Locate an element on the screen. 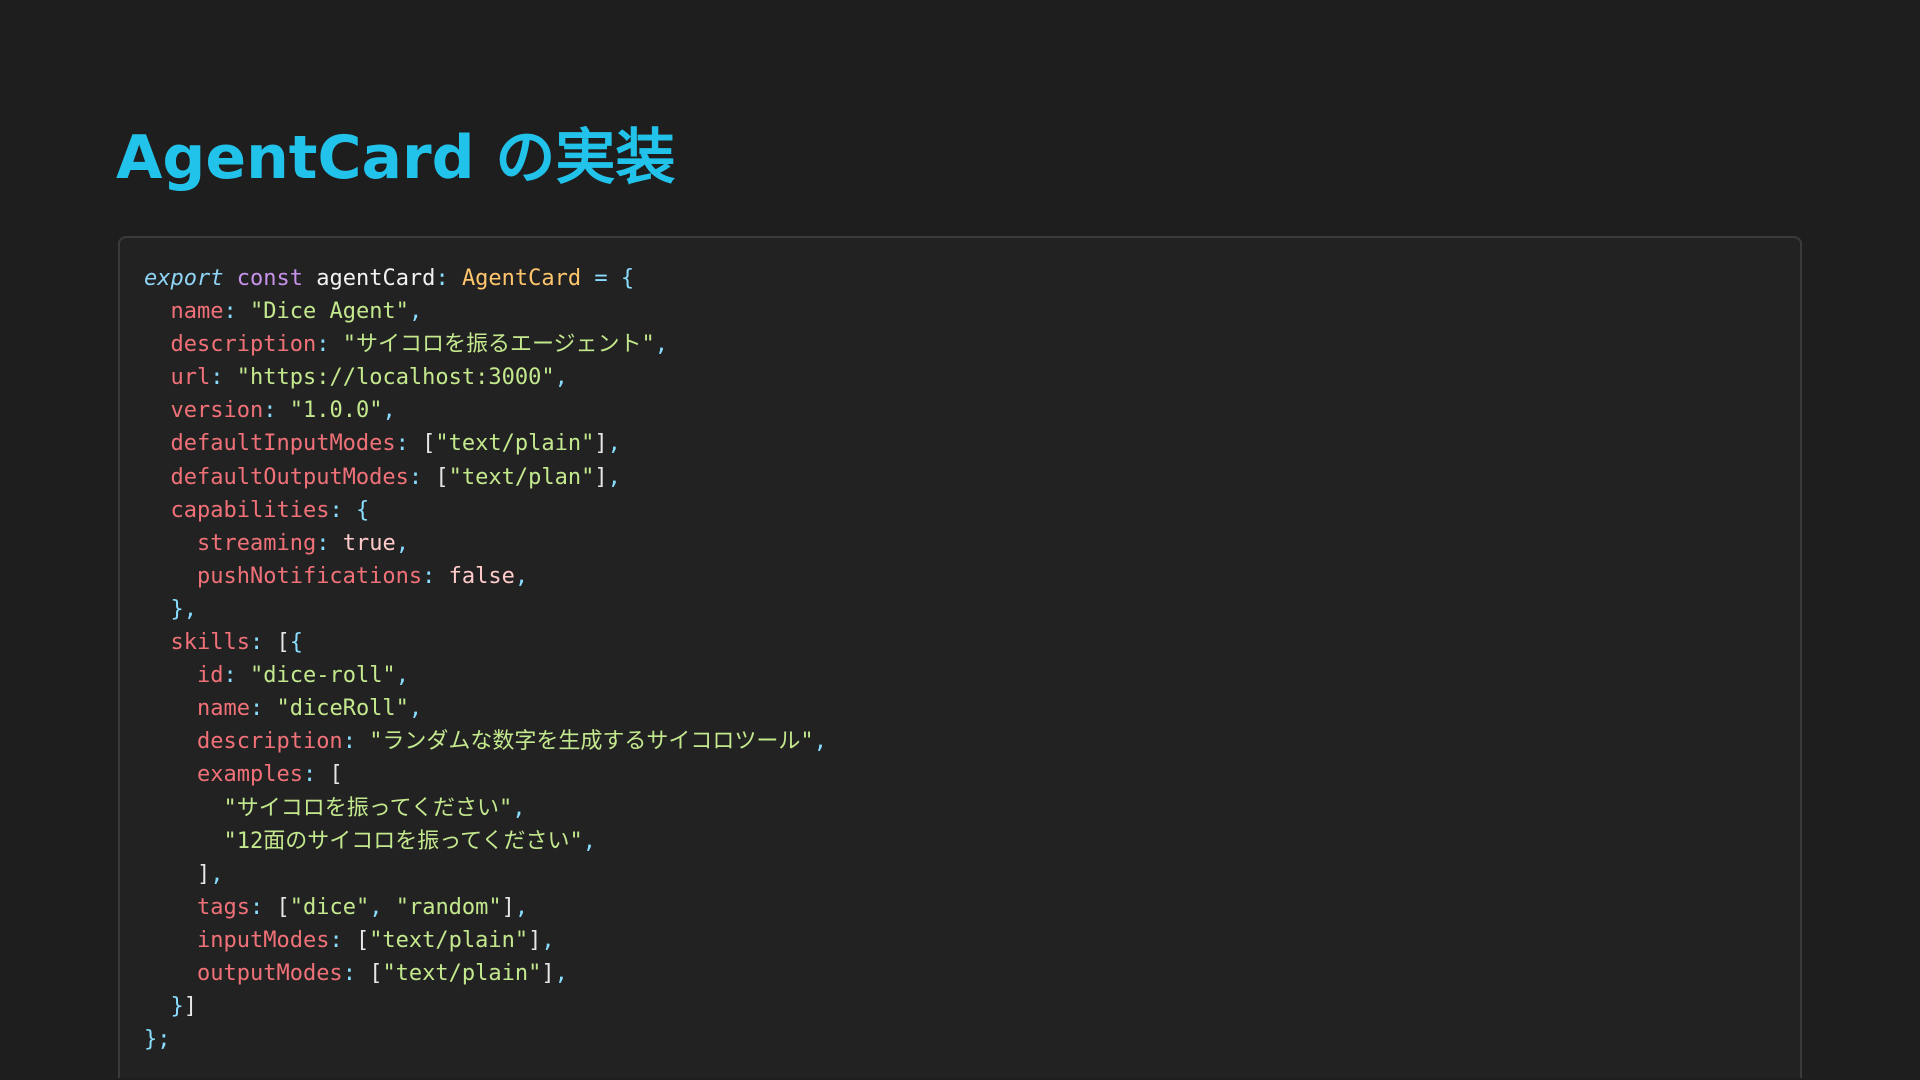  code-token: "diceRoll" is located at coordinates (342, 709).